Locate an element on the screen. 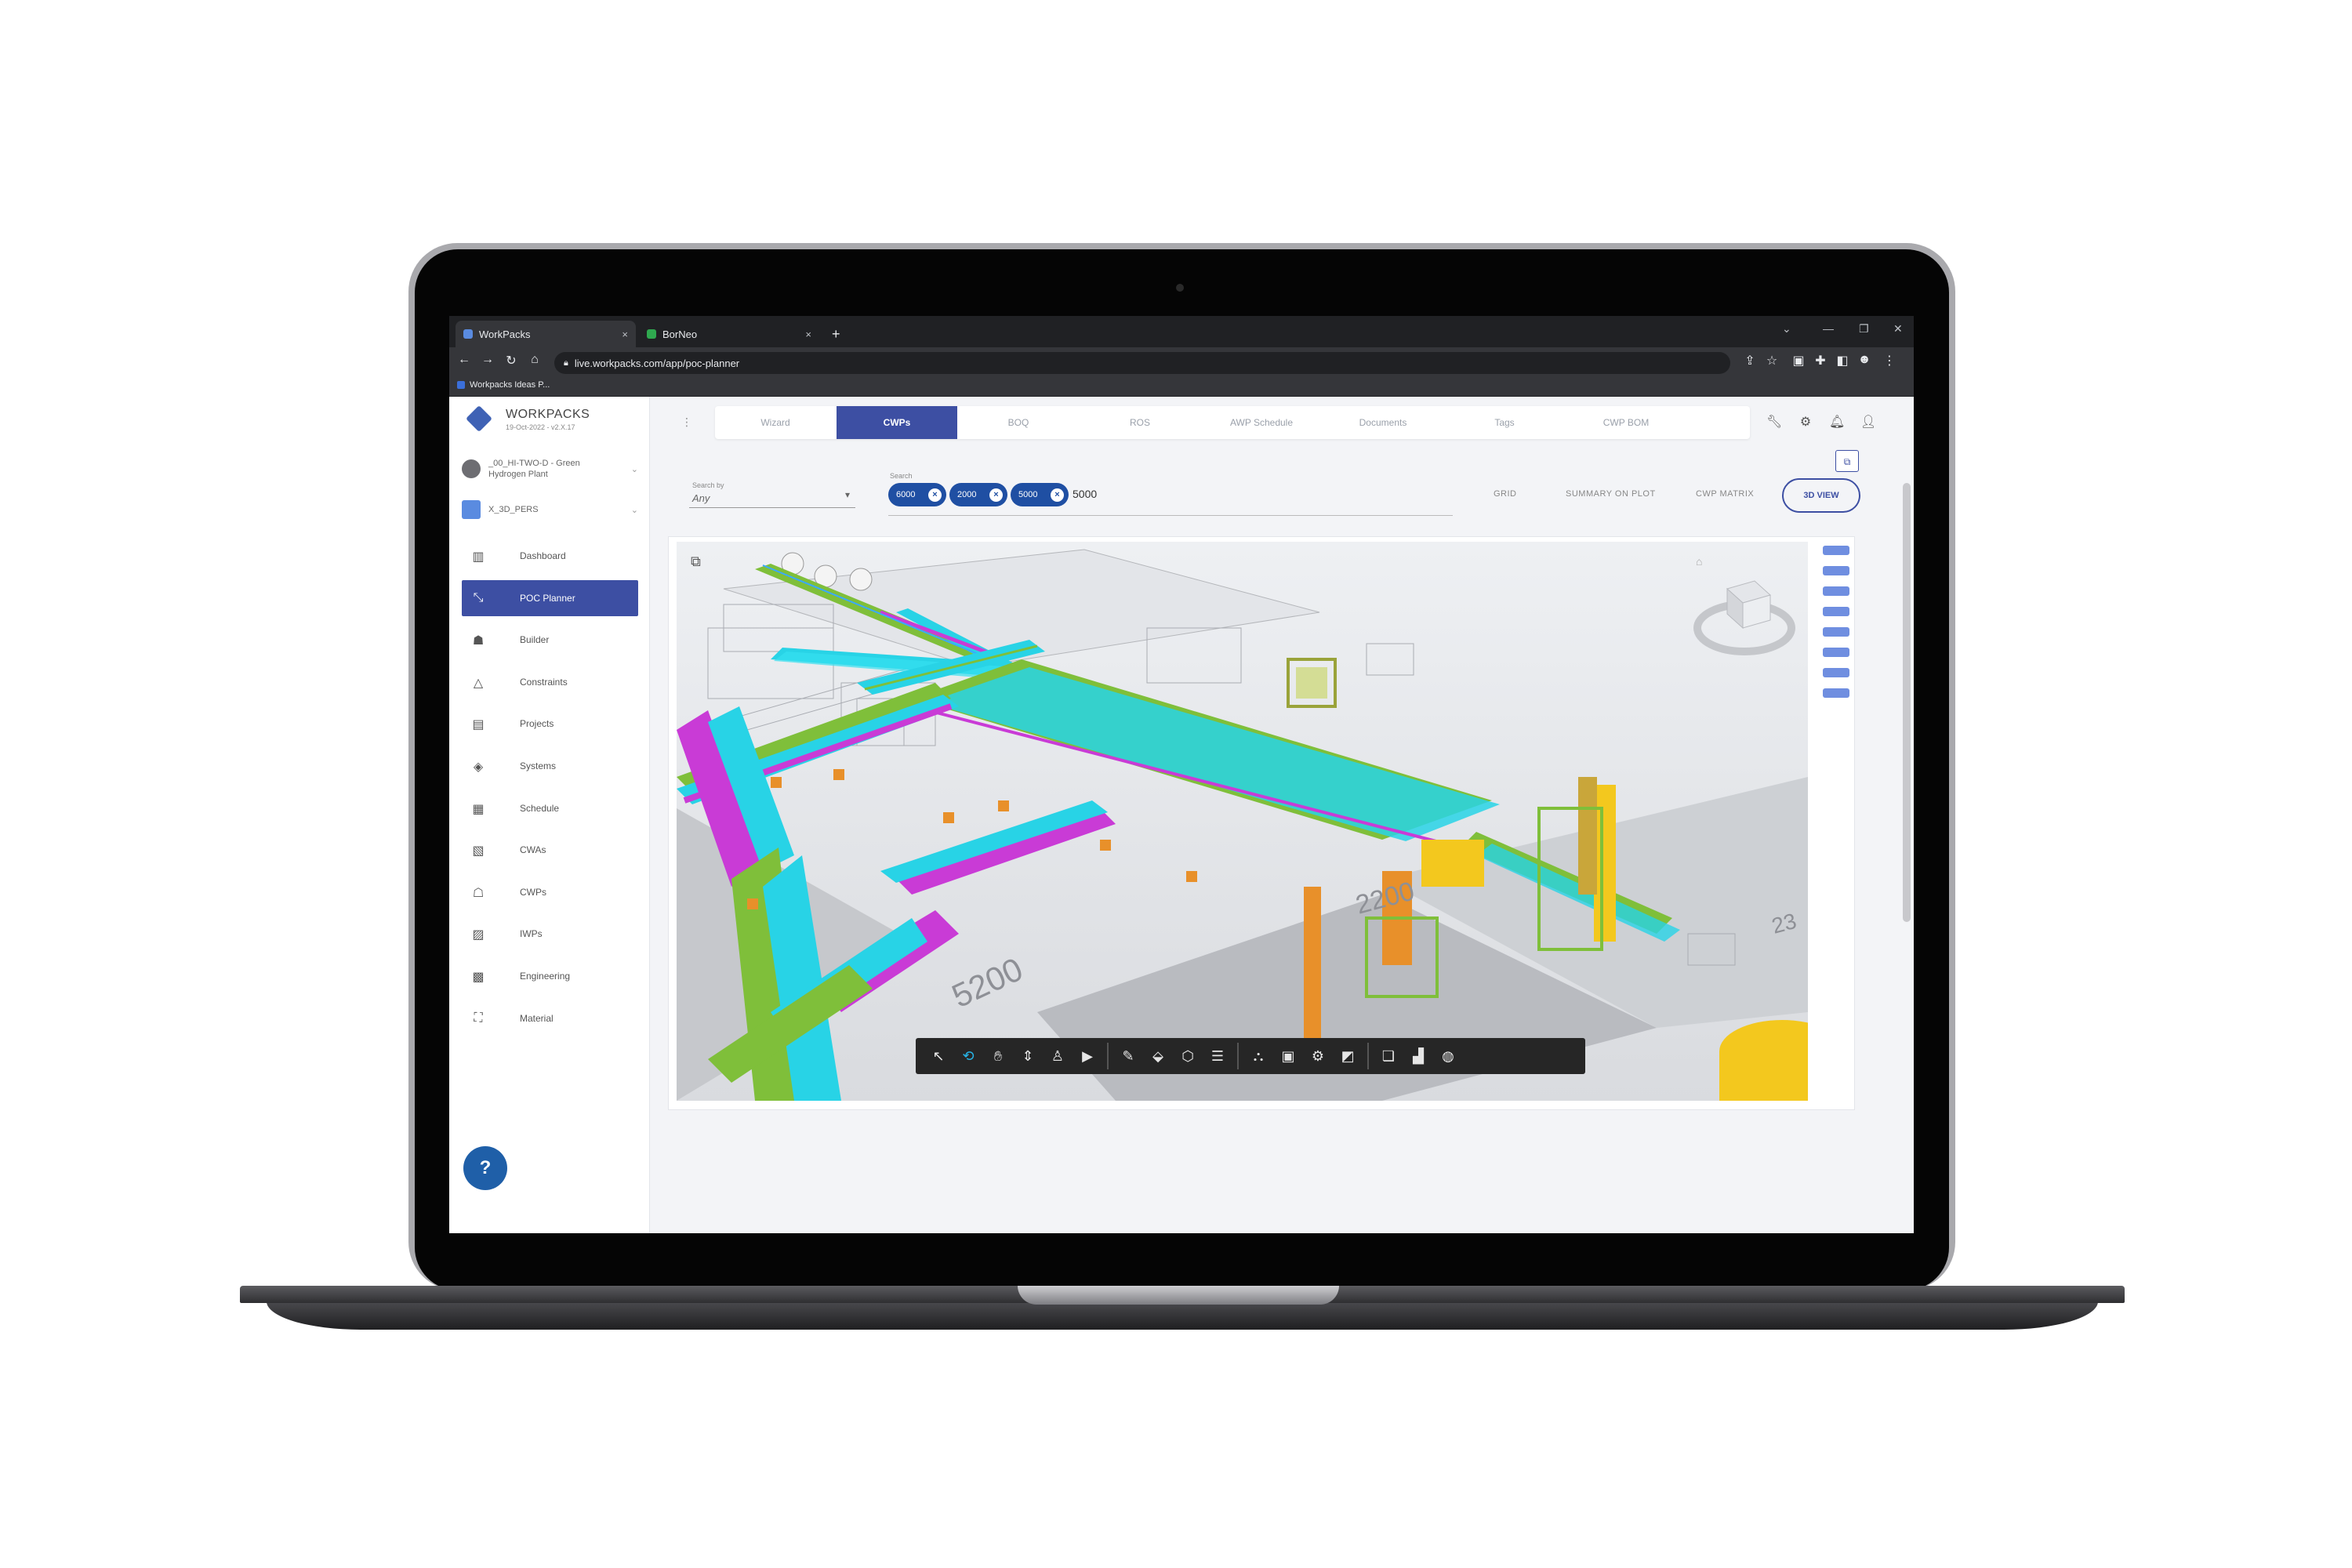 Image resolution: width=2352 pixels, height=1568 pixels. 3d-view-button: 3D VIEW is located at coordinates (1821, 495).